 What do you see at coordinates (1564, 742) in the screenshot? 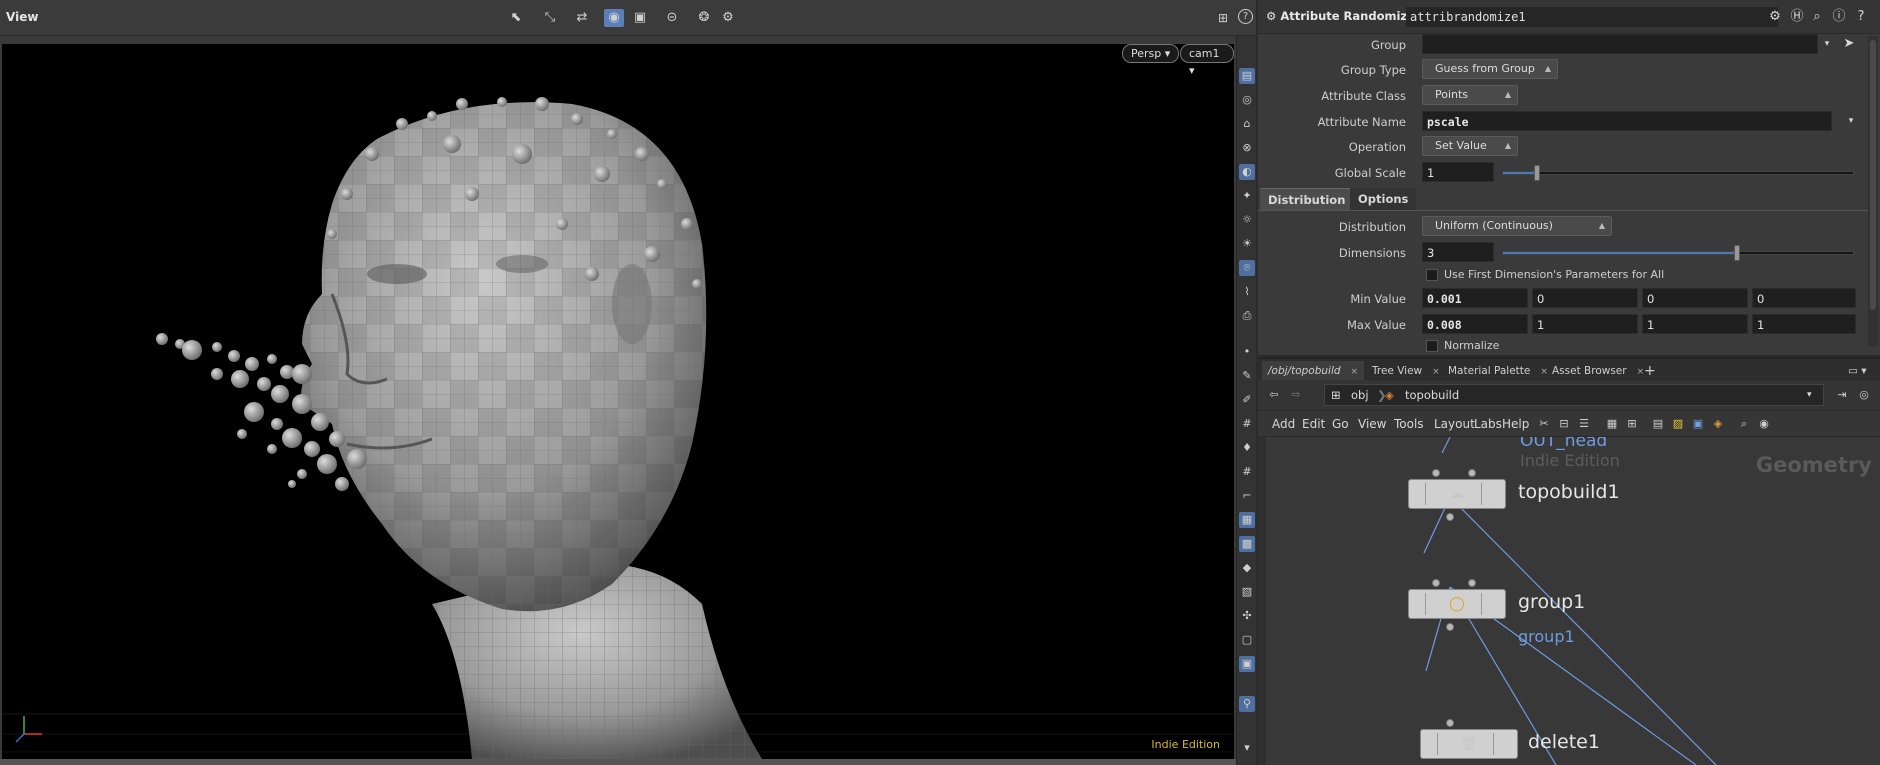
I see `node-delete1-label: delete1` at bounding box center [1564, 742].